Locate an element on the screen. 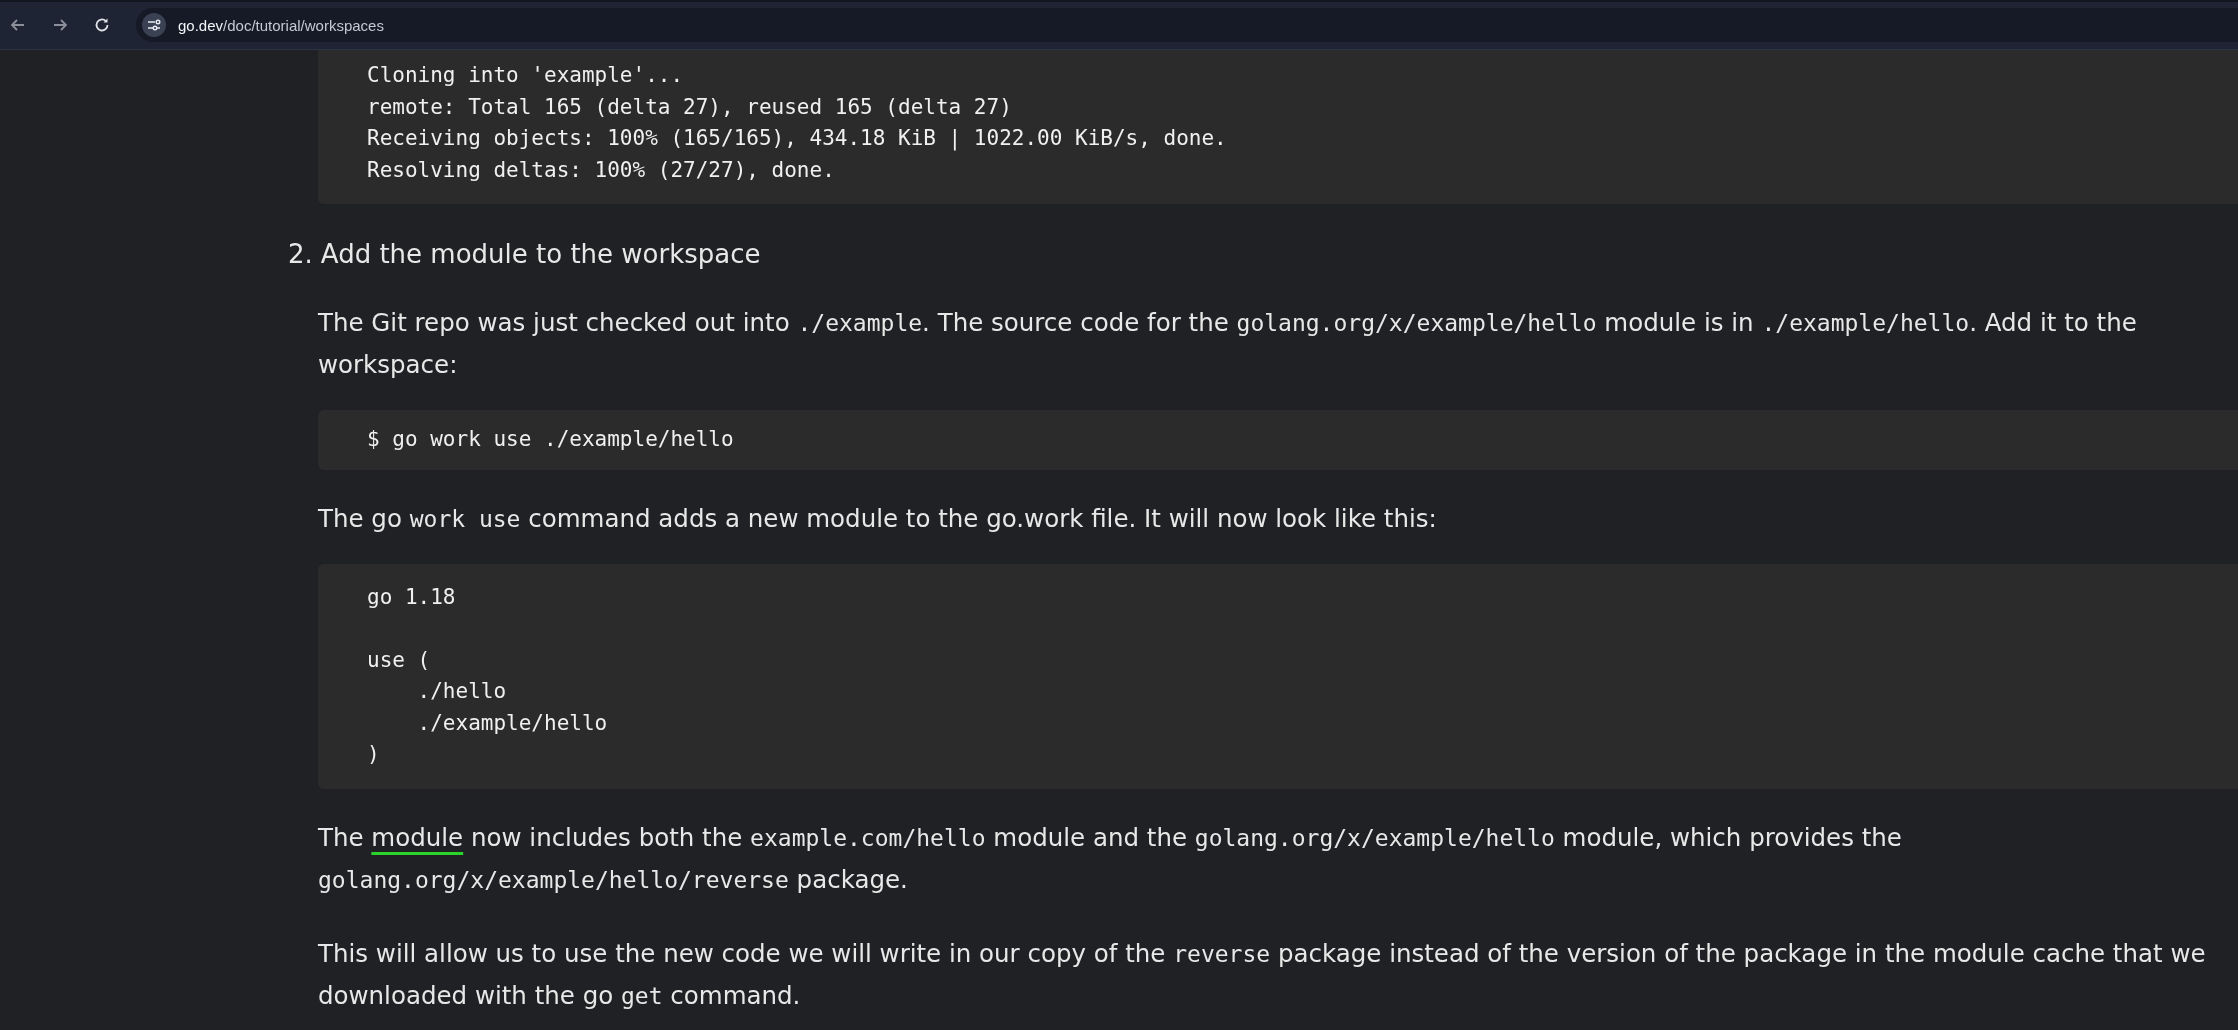  code-line: Resolving deltas: 100% (27/27), done. is located at coordinates (601, 170).